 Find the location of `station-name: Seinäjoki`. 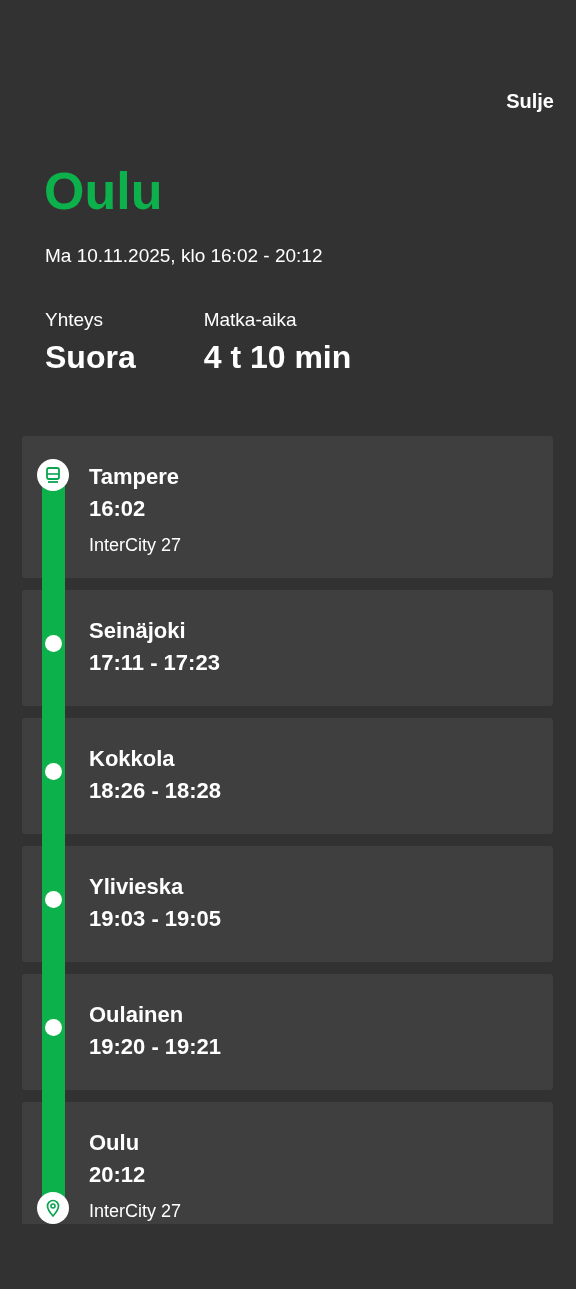

station-name: Seinäjoki is located at coordinates (138, 631).